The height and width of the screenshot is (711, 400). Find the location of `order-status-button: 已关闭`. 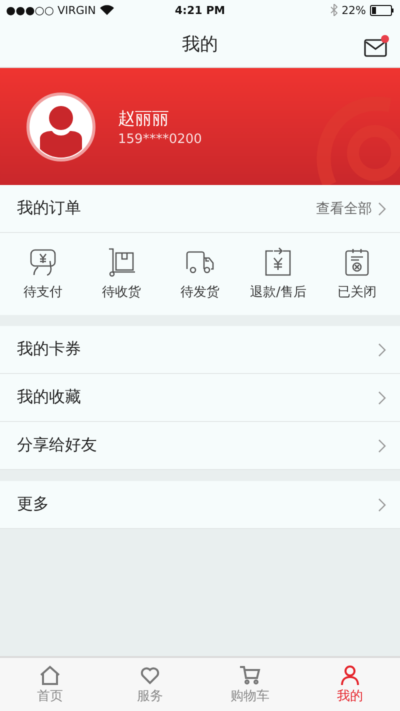

order-status-button: 已关闭 is located at coordinates (357, 274).